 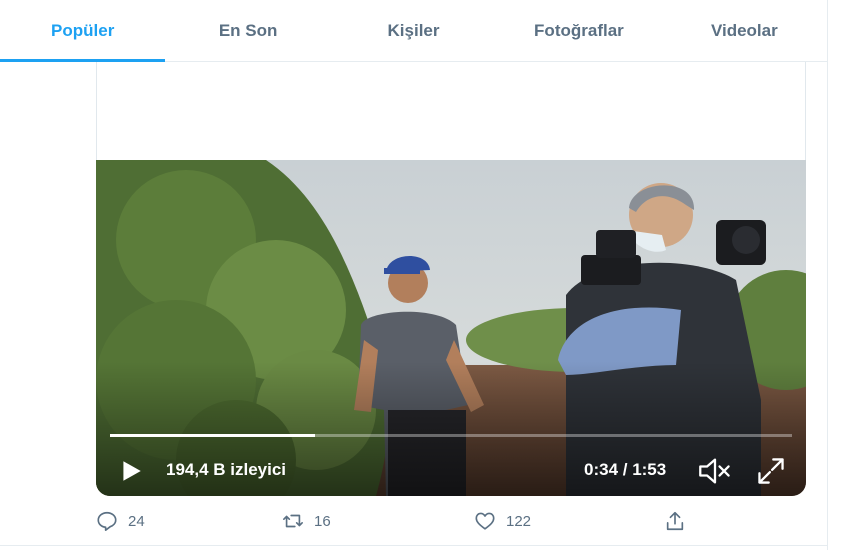 What do you see at coordinates (131, 471) in the screenshot?
I see `play-icon` at bounding box center [131, 471].